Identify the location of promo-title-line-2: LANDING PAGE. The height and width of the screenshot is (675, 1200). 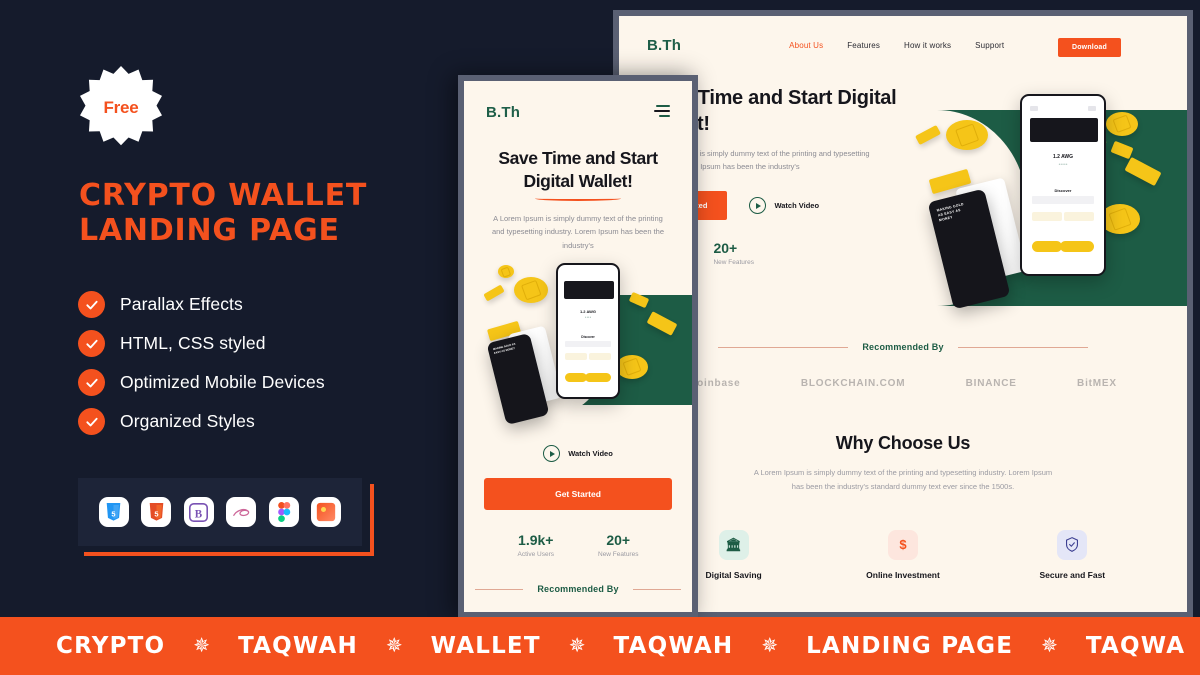
(209, 231).